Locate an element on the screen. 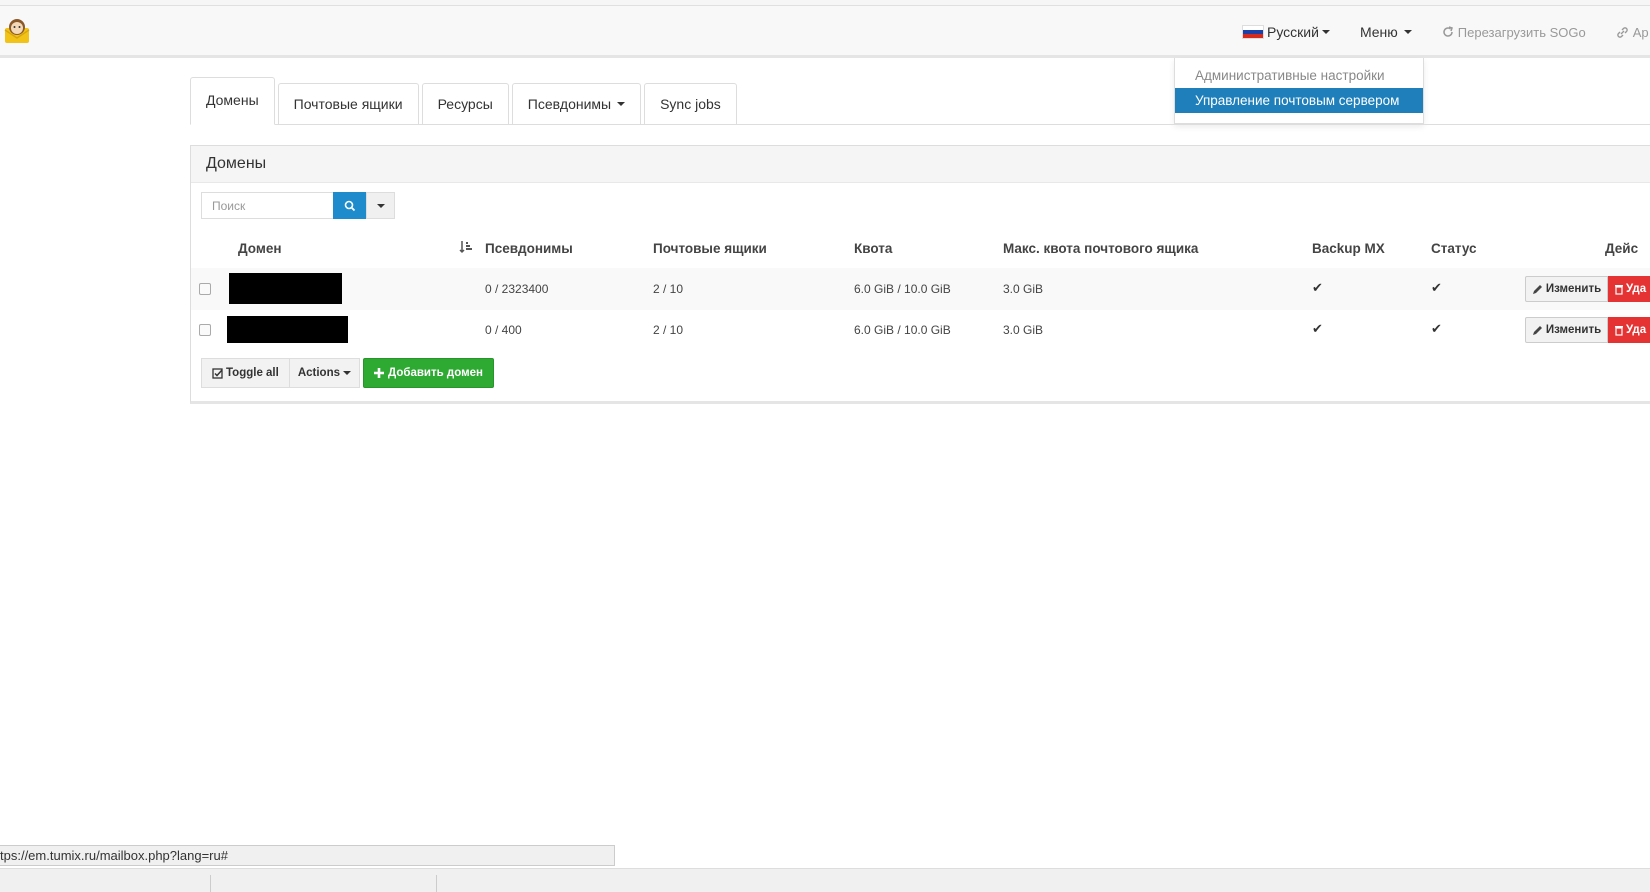  panel-title: Домены is located at coordinates (920, 164).